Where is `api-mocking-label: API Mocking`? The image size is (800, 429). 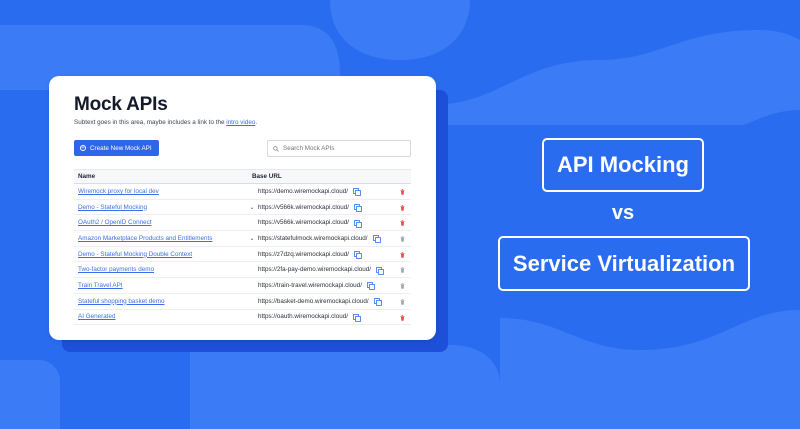 api-mocking-label: API Mocking is located at coordinates (623, 165).